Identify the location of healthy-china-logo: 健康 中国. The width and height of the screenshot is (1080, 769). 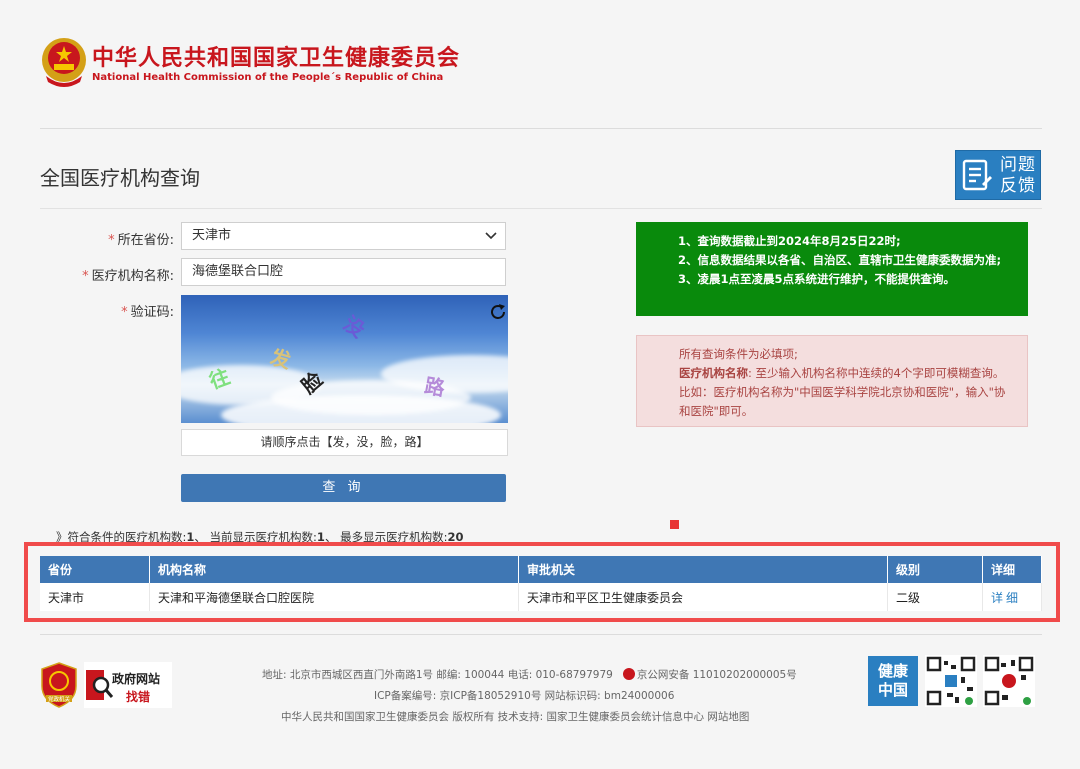
(893, 681).